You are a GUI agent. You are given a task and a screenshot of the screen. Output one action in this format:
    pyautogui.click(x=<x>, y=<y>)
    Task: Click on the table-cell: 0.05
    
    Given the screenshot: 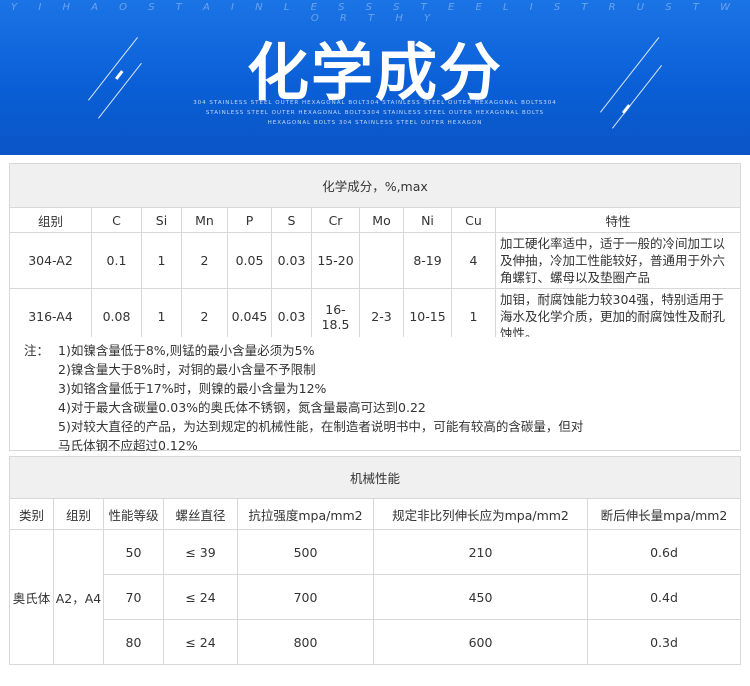 What is the action you would take?
    pyautogui.click(x=249, y=260)
    